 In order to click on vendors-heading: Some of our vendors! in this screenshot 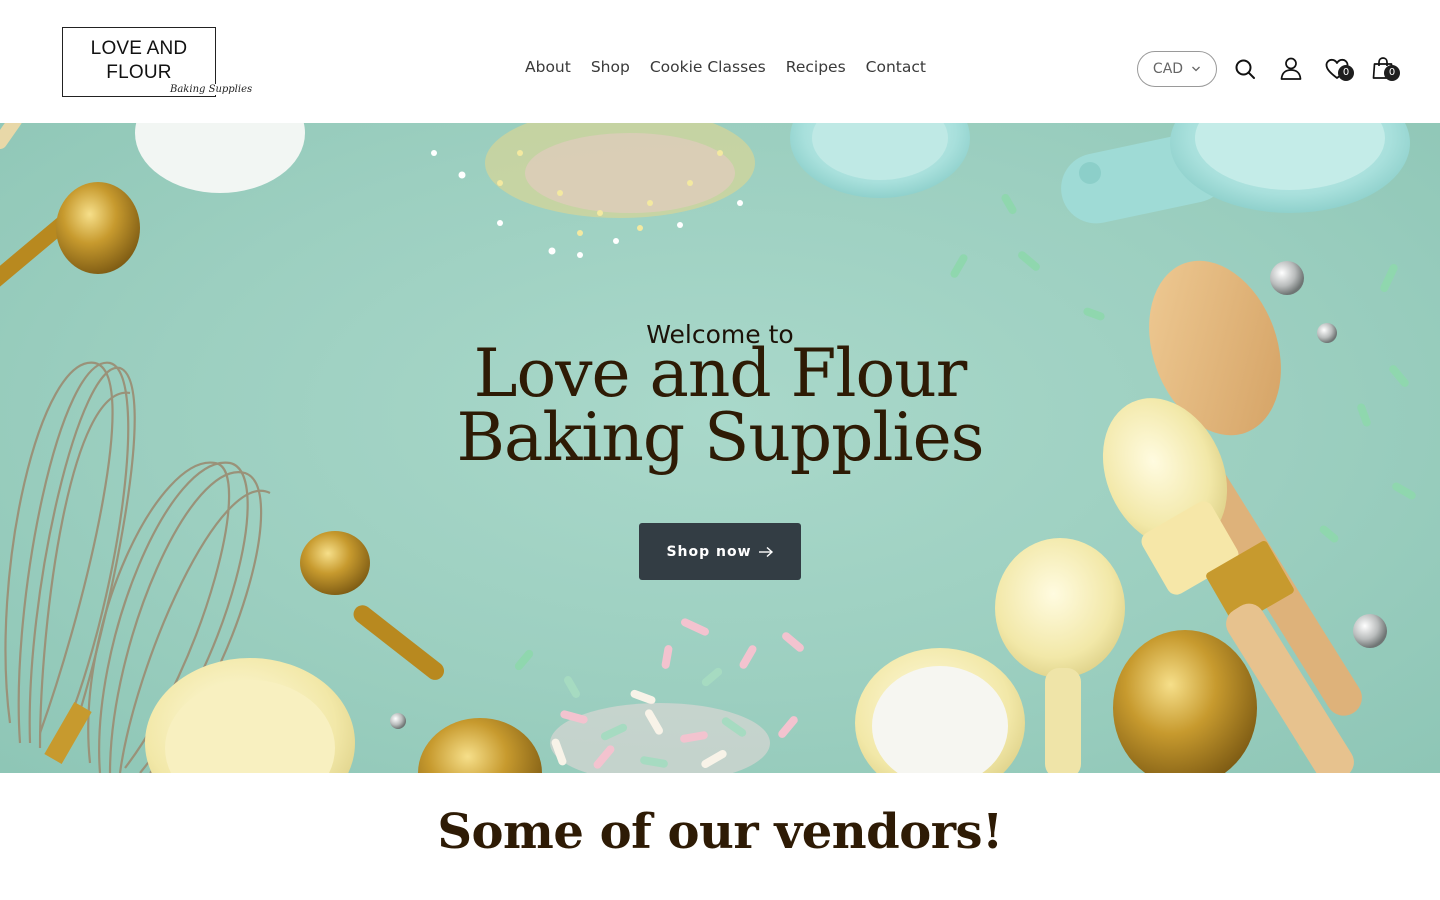, I will do `click(720, 832)`.